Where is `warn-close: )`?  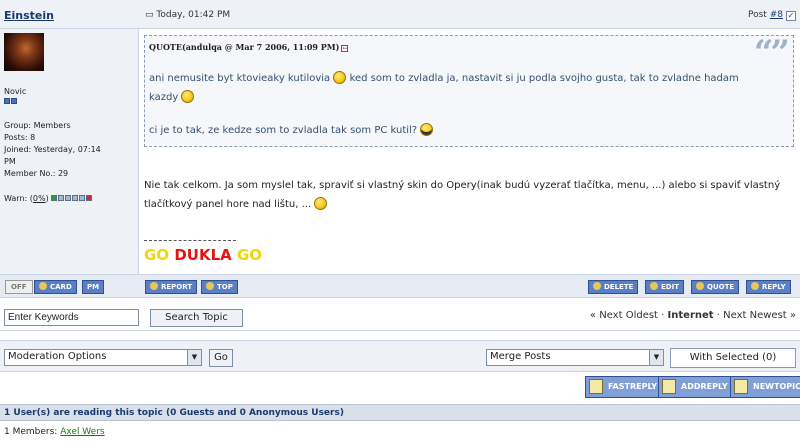
warn-close: ) is located at coordinates (47, 198).